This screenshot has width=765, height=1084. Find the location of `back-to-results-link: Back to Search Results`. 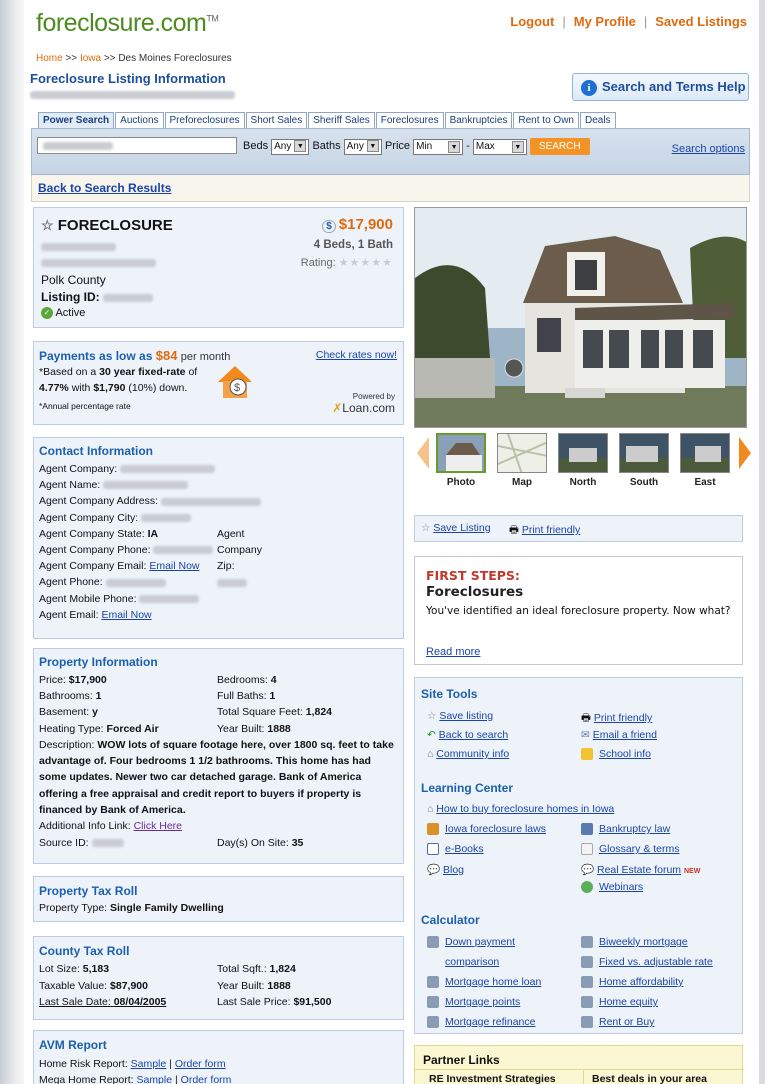

back-to-results-link: Back to Search Results is located at coordinates (104, 188).